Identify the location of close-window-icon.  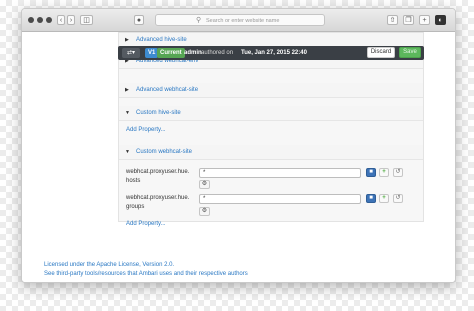
(31, 20).